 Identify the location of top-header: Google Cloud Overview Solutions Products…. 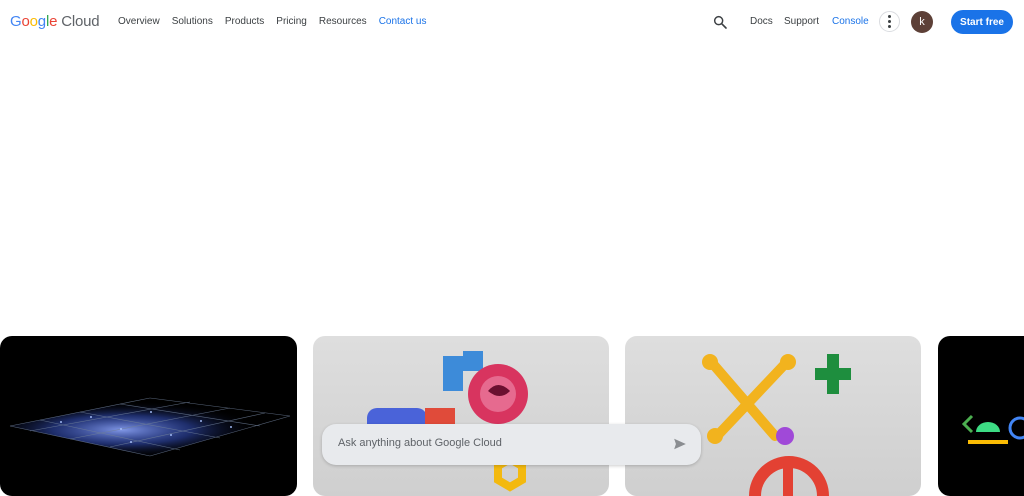
(512, 22).